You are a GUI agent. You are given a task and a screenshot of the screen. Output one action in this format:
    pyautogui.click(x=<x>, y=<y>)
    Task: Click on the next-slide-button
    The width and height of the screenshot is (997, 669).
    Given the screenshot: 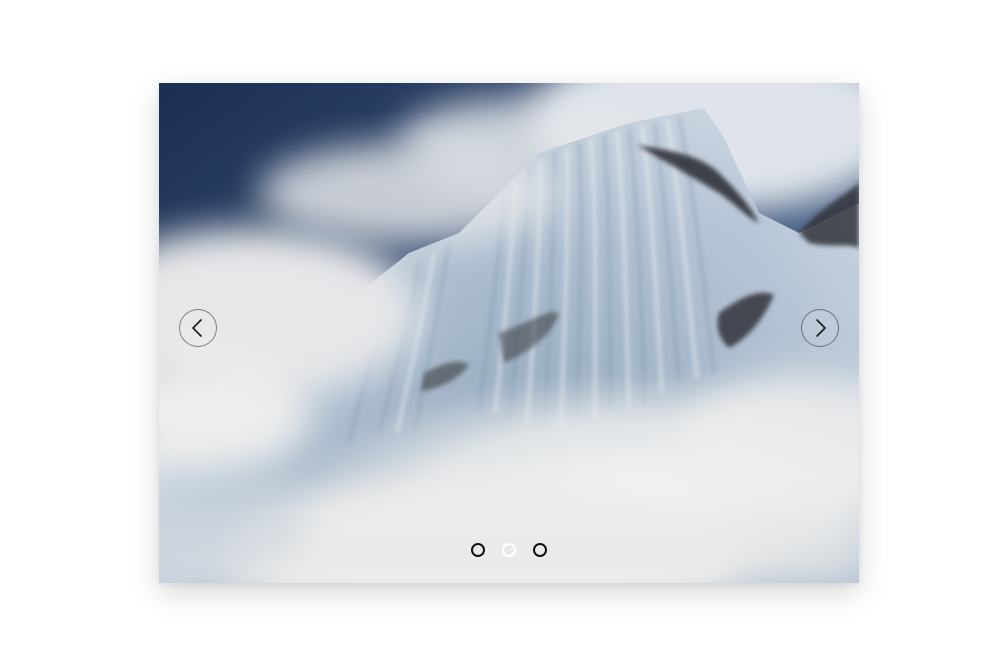 What is the action you would take?
    pyautogui.click(x=820, y=328)
    